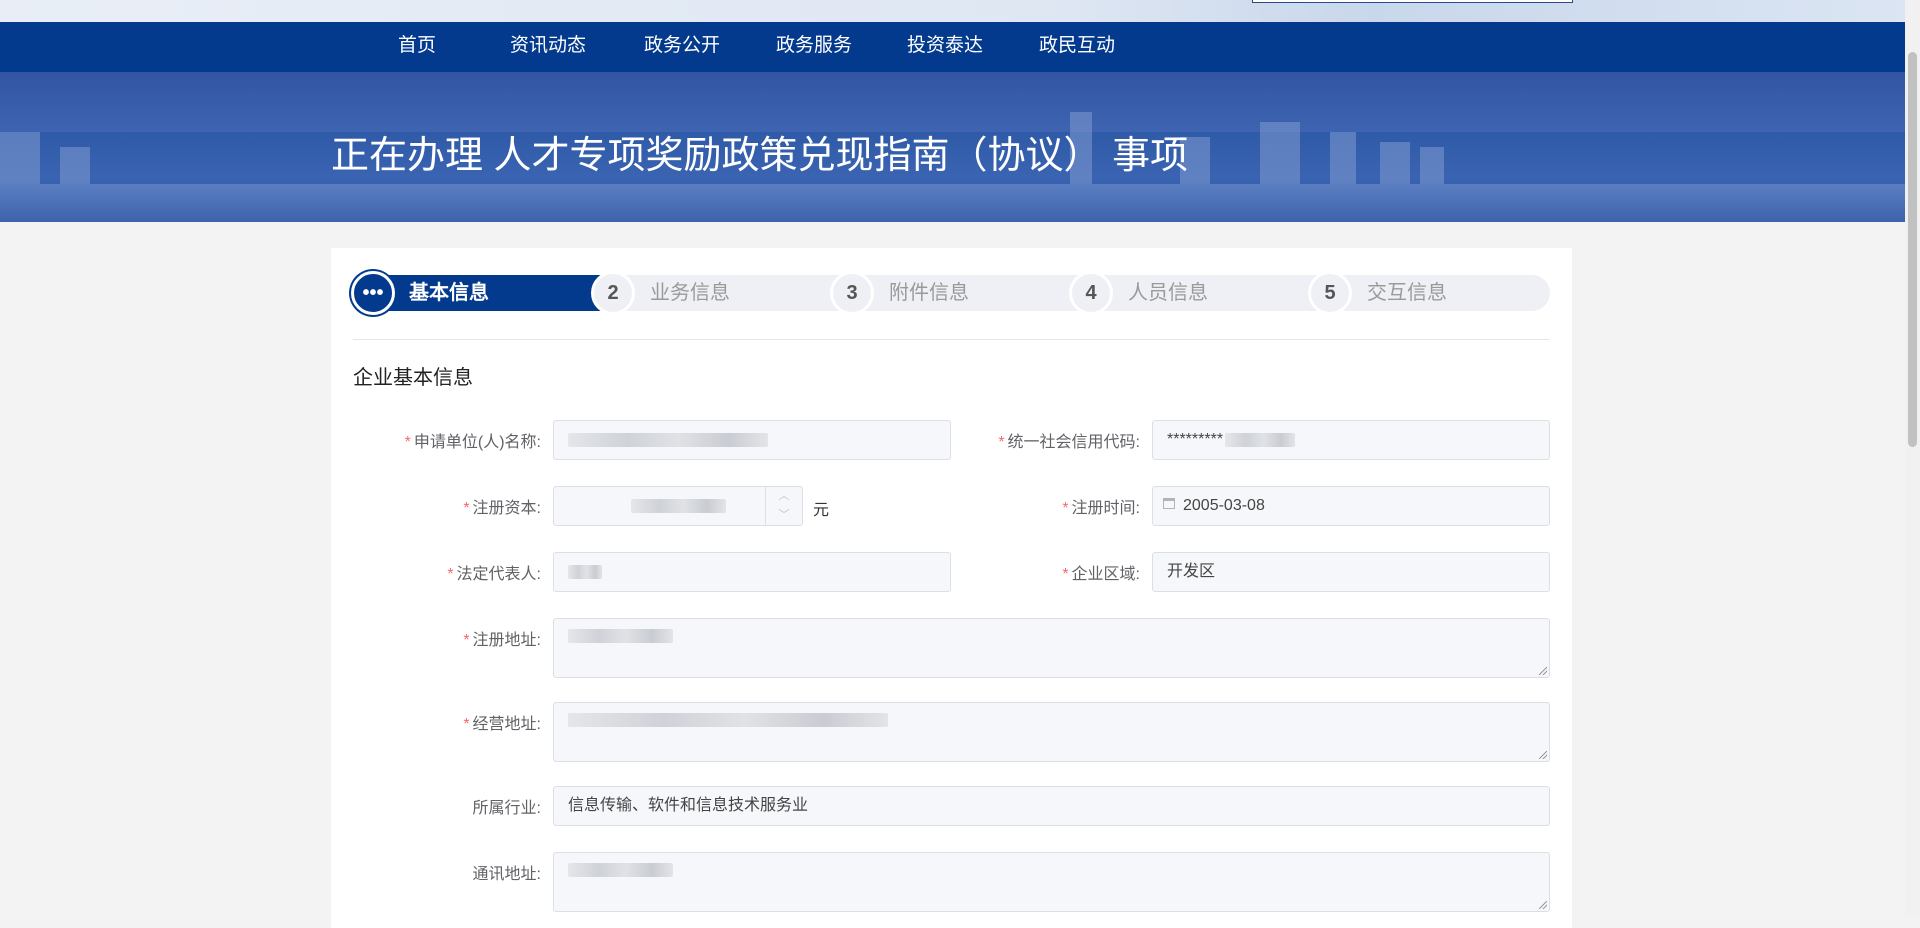 This screenshot has width=1920, height=928. Describe the element at coordinates (1077, 47) in the screenshot. I see `nav-item-interaction: 政民互动` at that location.